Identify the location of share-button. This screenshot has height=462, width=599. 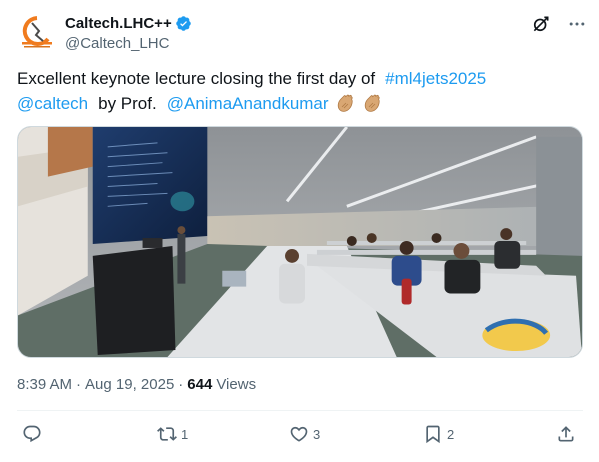
(566, 434).